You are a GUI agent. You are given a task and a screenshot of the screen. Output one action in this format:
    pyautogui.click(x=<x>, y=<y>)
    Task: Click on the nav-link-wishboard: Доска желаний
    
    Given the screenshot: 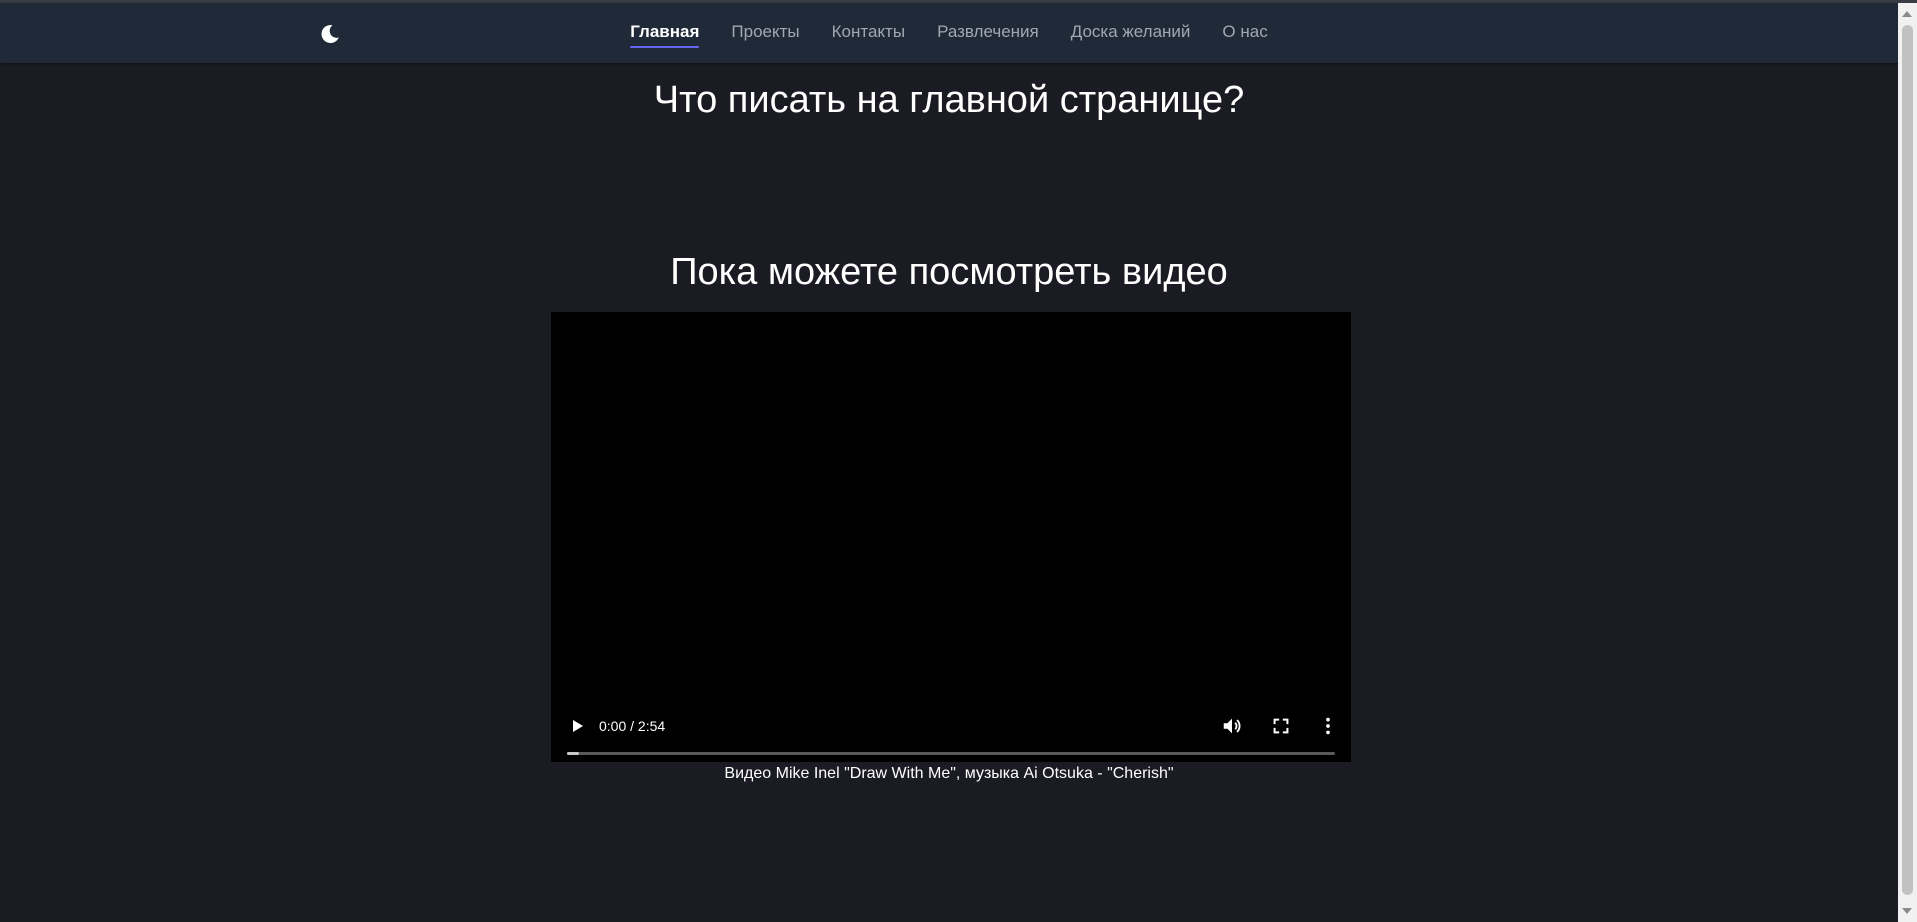 What is the action you would take?
    pyautogui.click(x=1131, y=33)
    